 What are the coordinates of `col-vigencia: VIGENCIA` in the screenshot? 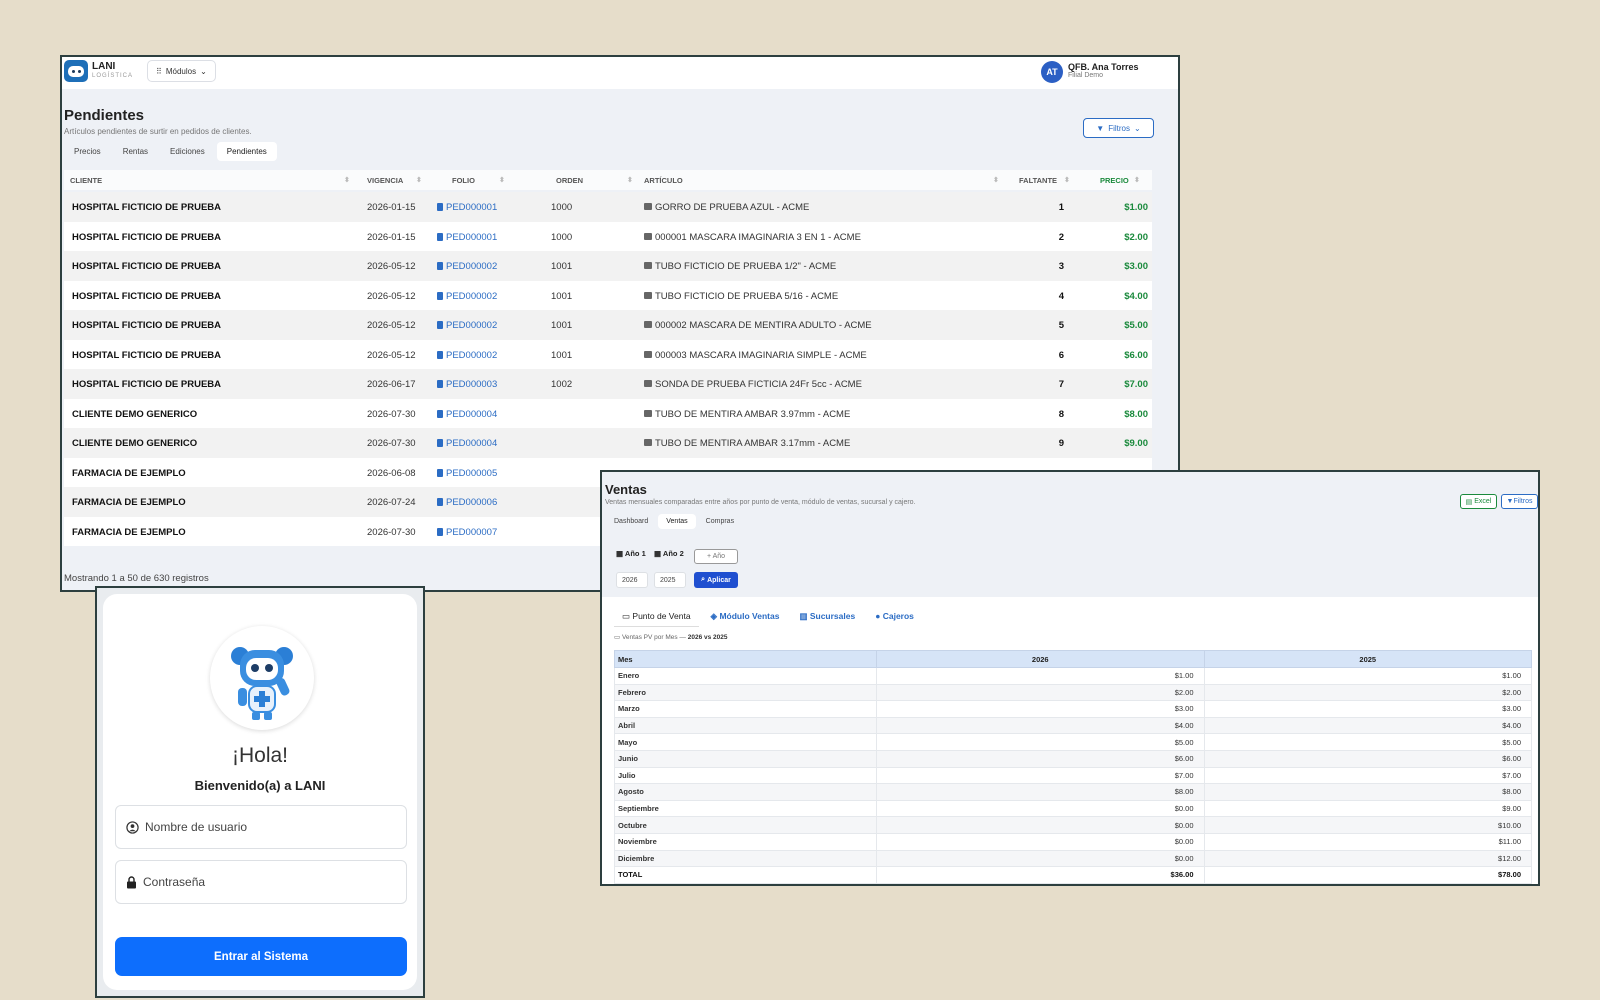 It's located at (385, 180).